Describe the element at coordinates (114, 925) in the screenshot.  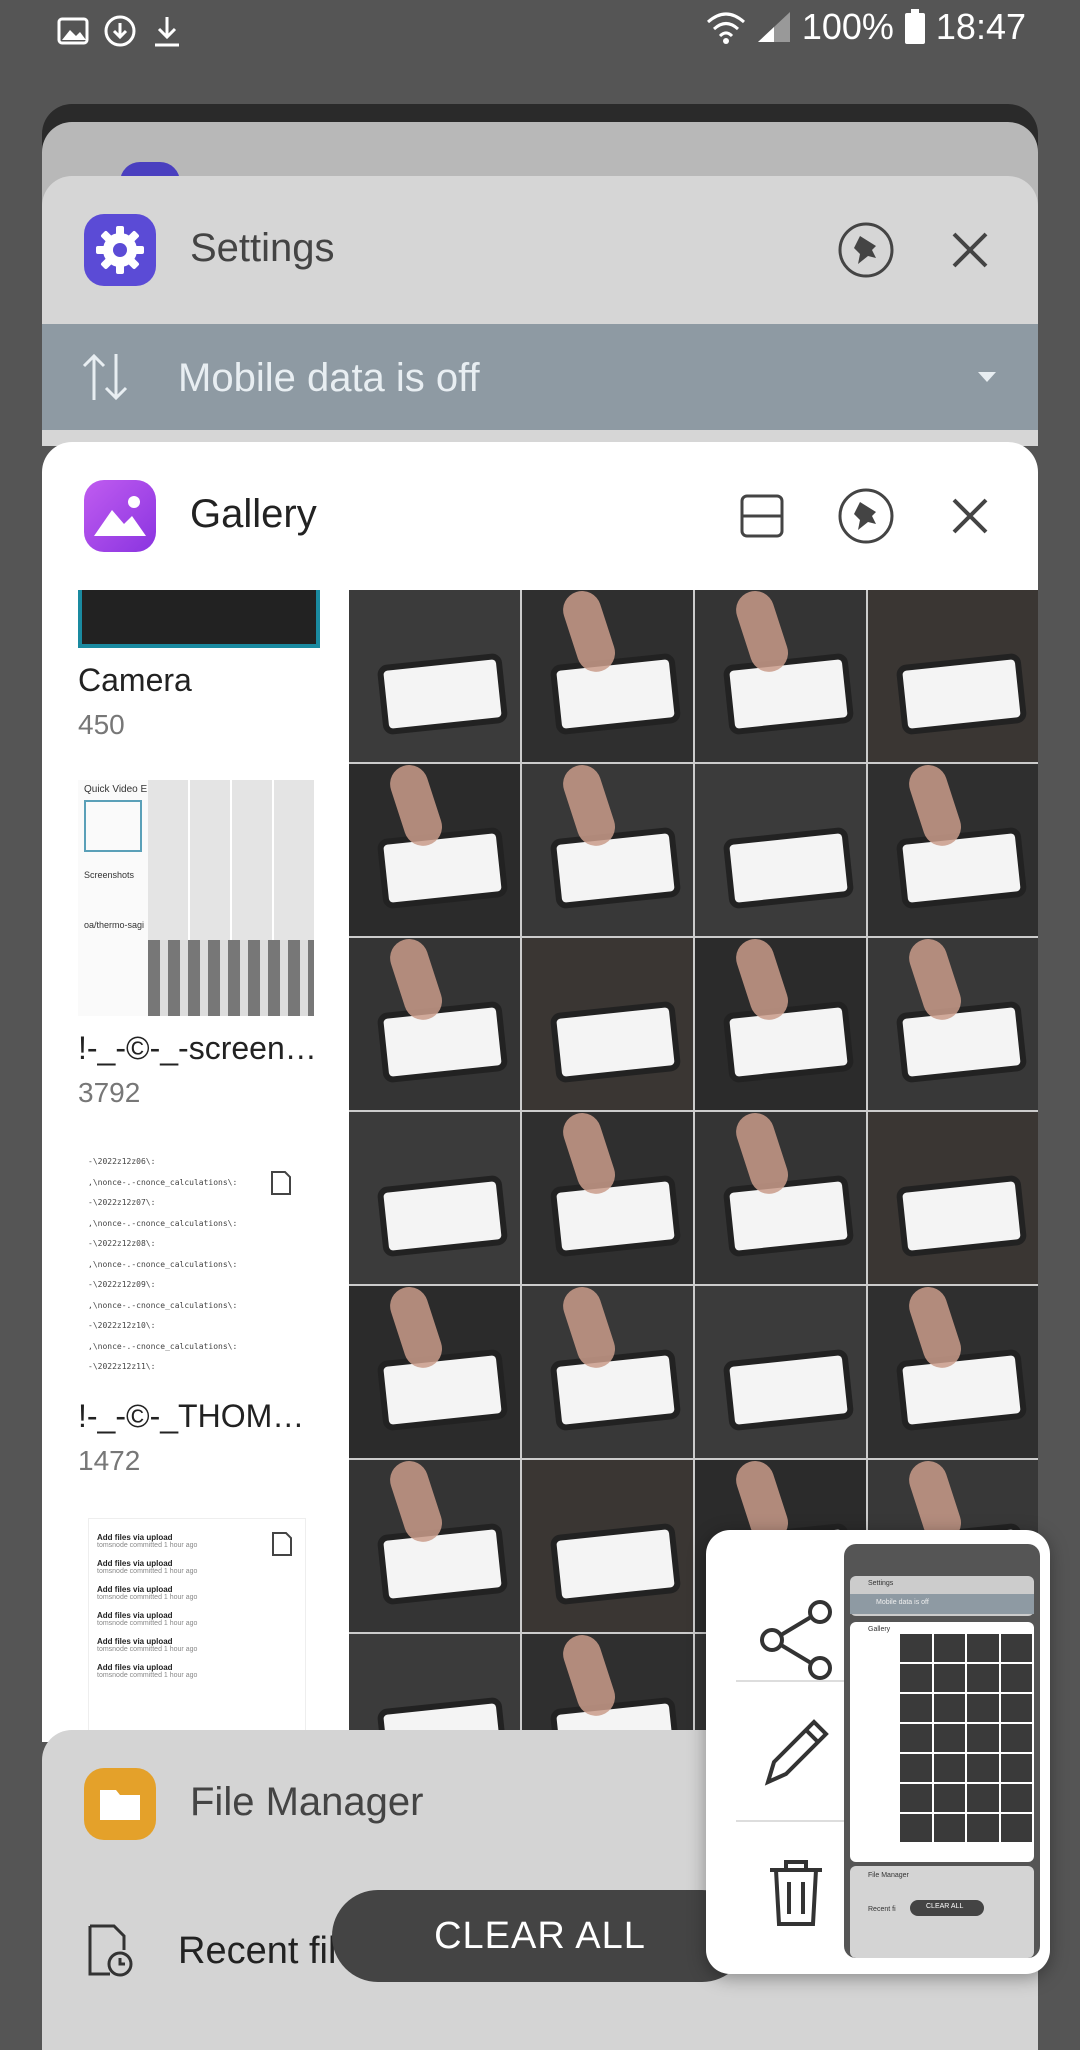
I see `thumb-label: oa/thermo-sagi` at that location.